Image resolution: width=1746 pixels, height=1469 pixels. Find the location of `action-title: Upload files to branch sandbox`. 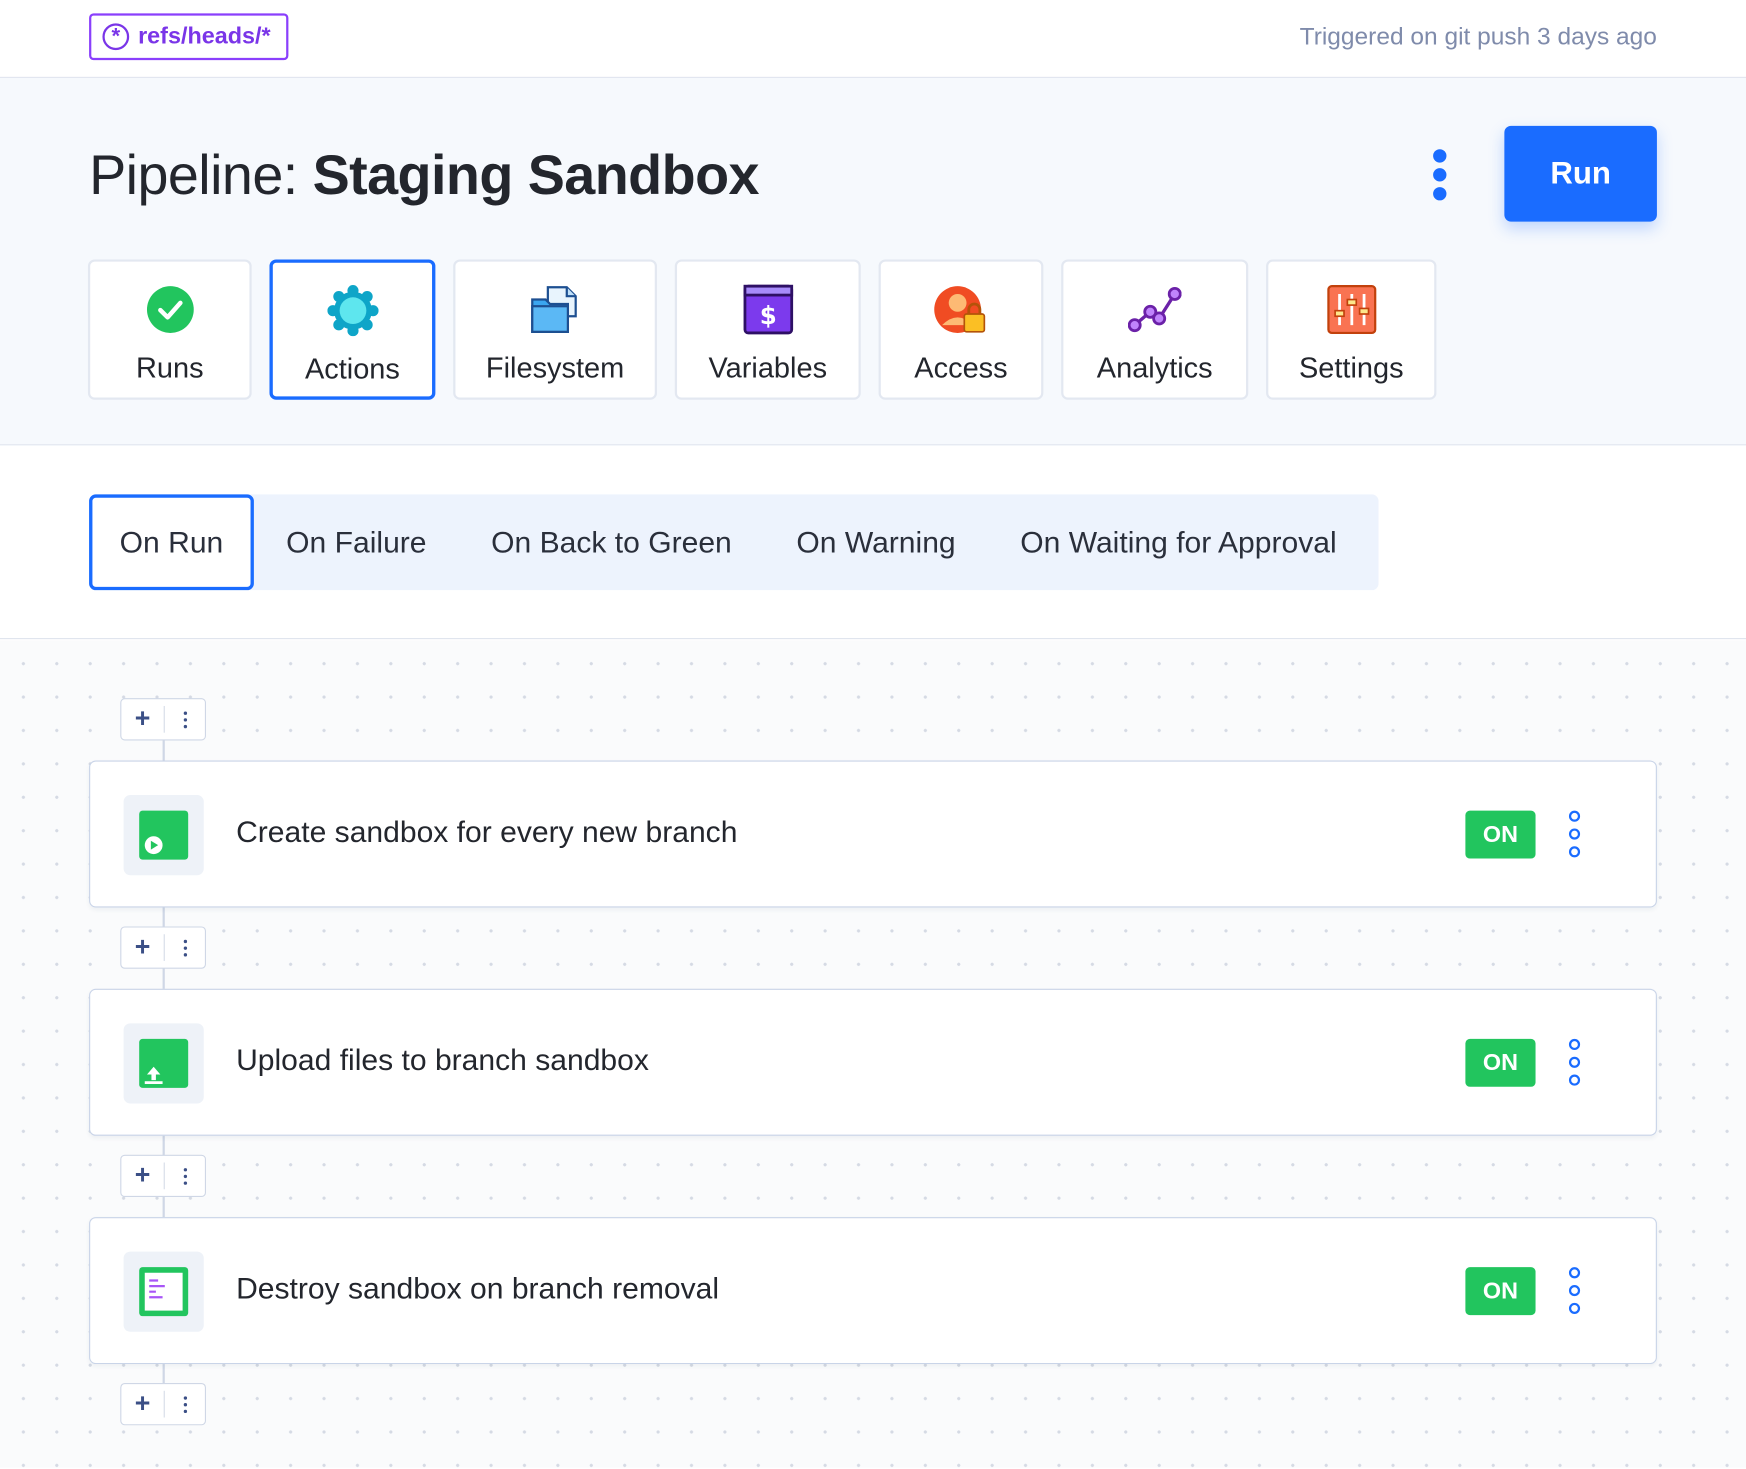

action-title: Upload files to branch sandbox is located at coordinates (442, 1060).